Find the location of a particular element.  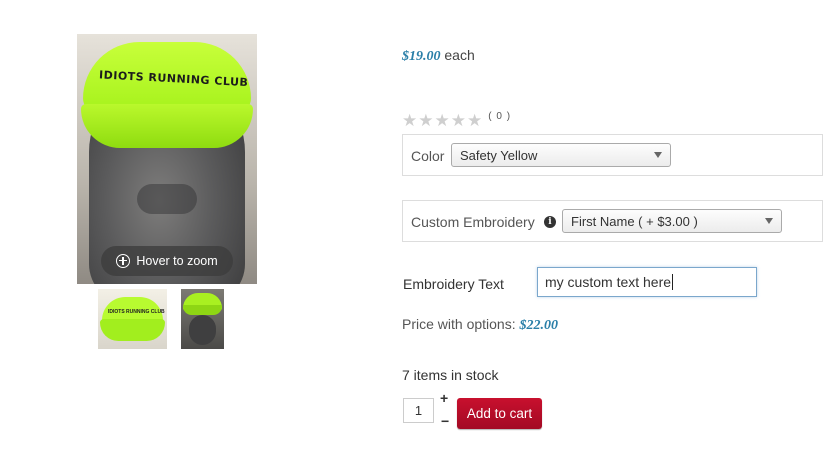

product-thumbnail-1: IDIOTS RUNNING CLUB is located at coordinates (132, 319).